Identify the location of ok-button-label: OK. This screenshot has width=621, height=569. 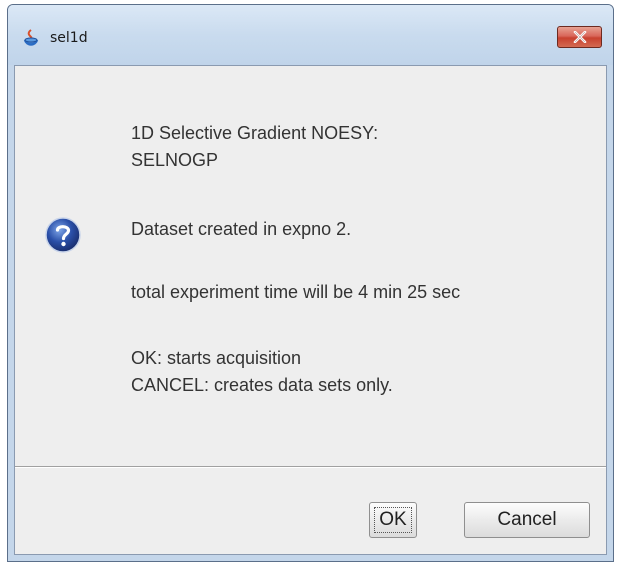
(393, 519).